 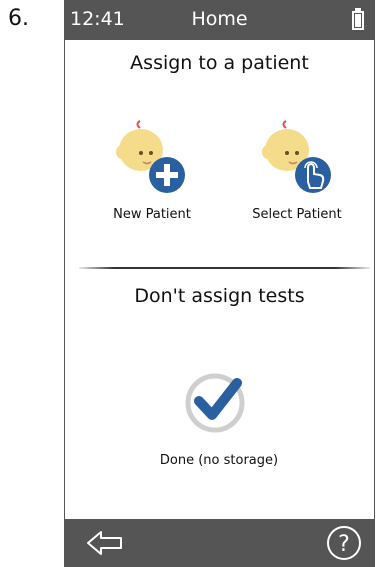 I want to click on select-patient-label: Select Patient, so click(x=297, y=214).